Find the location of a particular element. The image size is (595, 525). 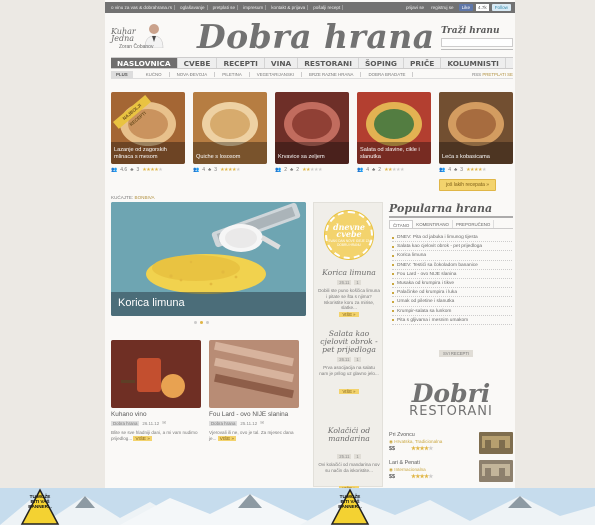

kuhar-jedna-brand: Kuhar Jedna is located at coordinates (123, 35).